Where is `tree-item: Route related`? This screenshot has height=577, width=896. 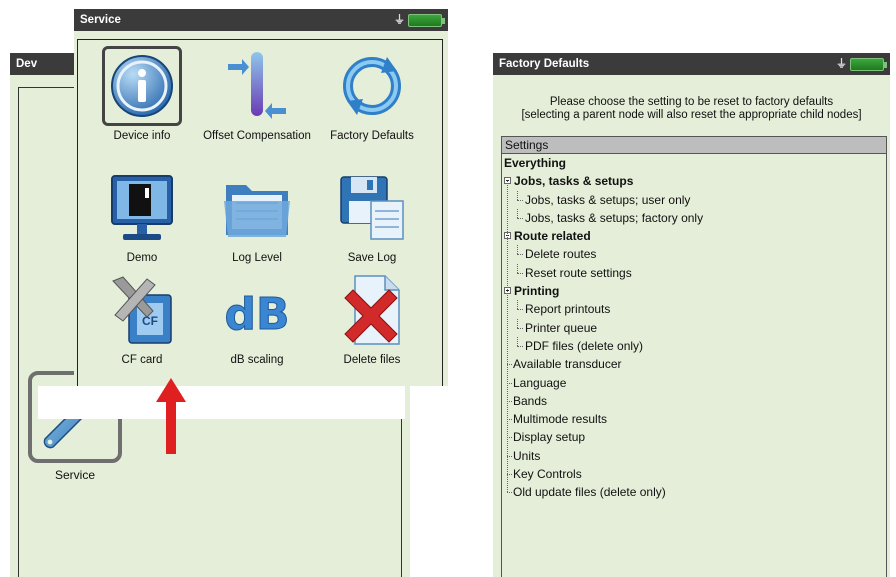 tree-item: Route related is located at coordinates (694, 236).